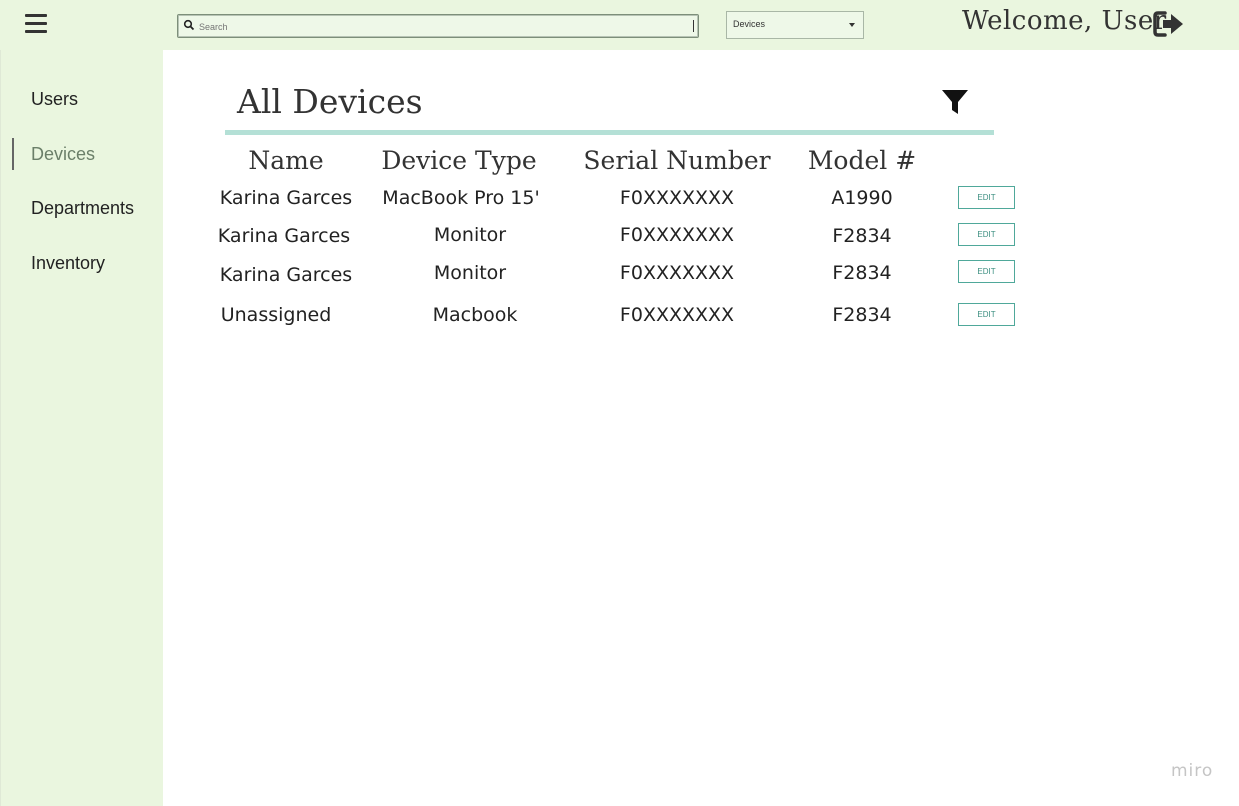 Image resolution: width=1239 pixels, height=806 pixels. I want to click on search-input, so click(444, 27).